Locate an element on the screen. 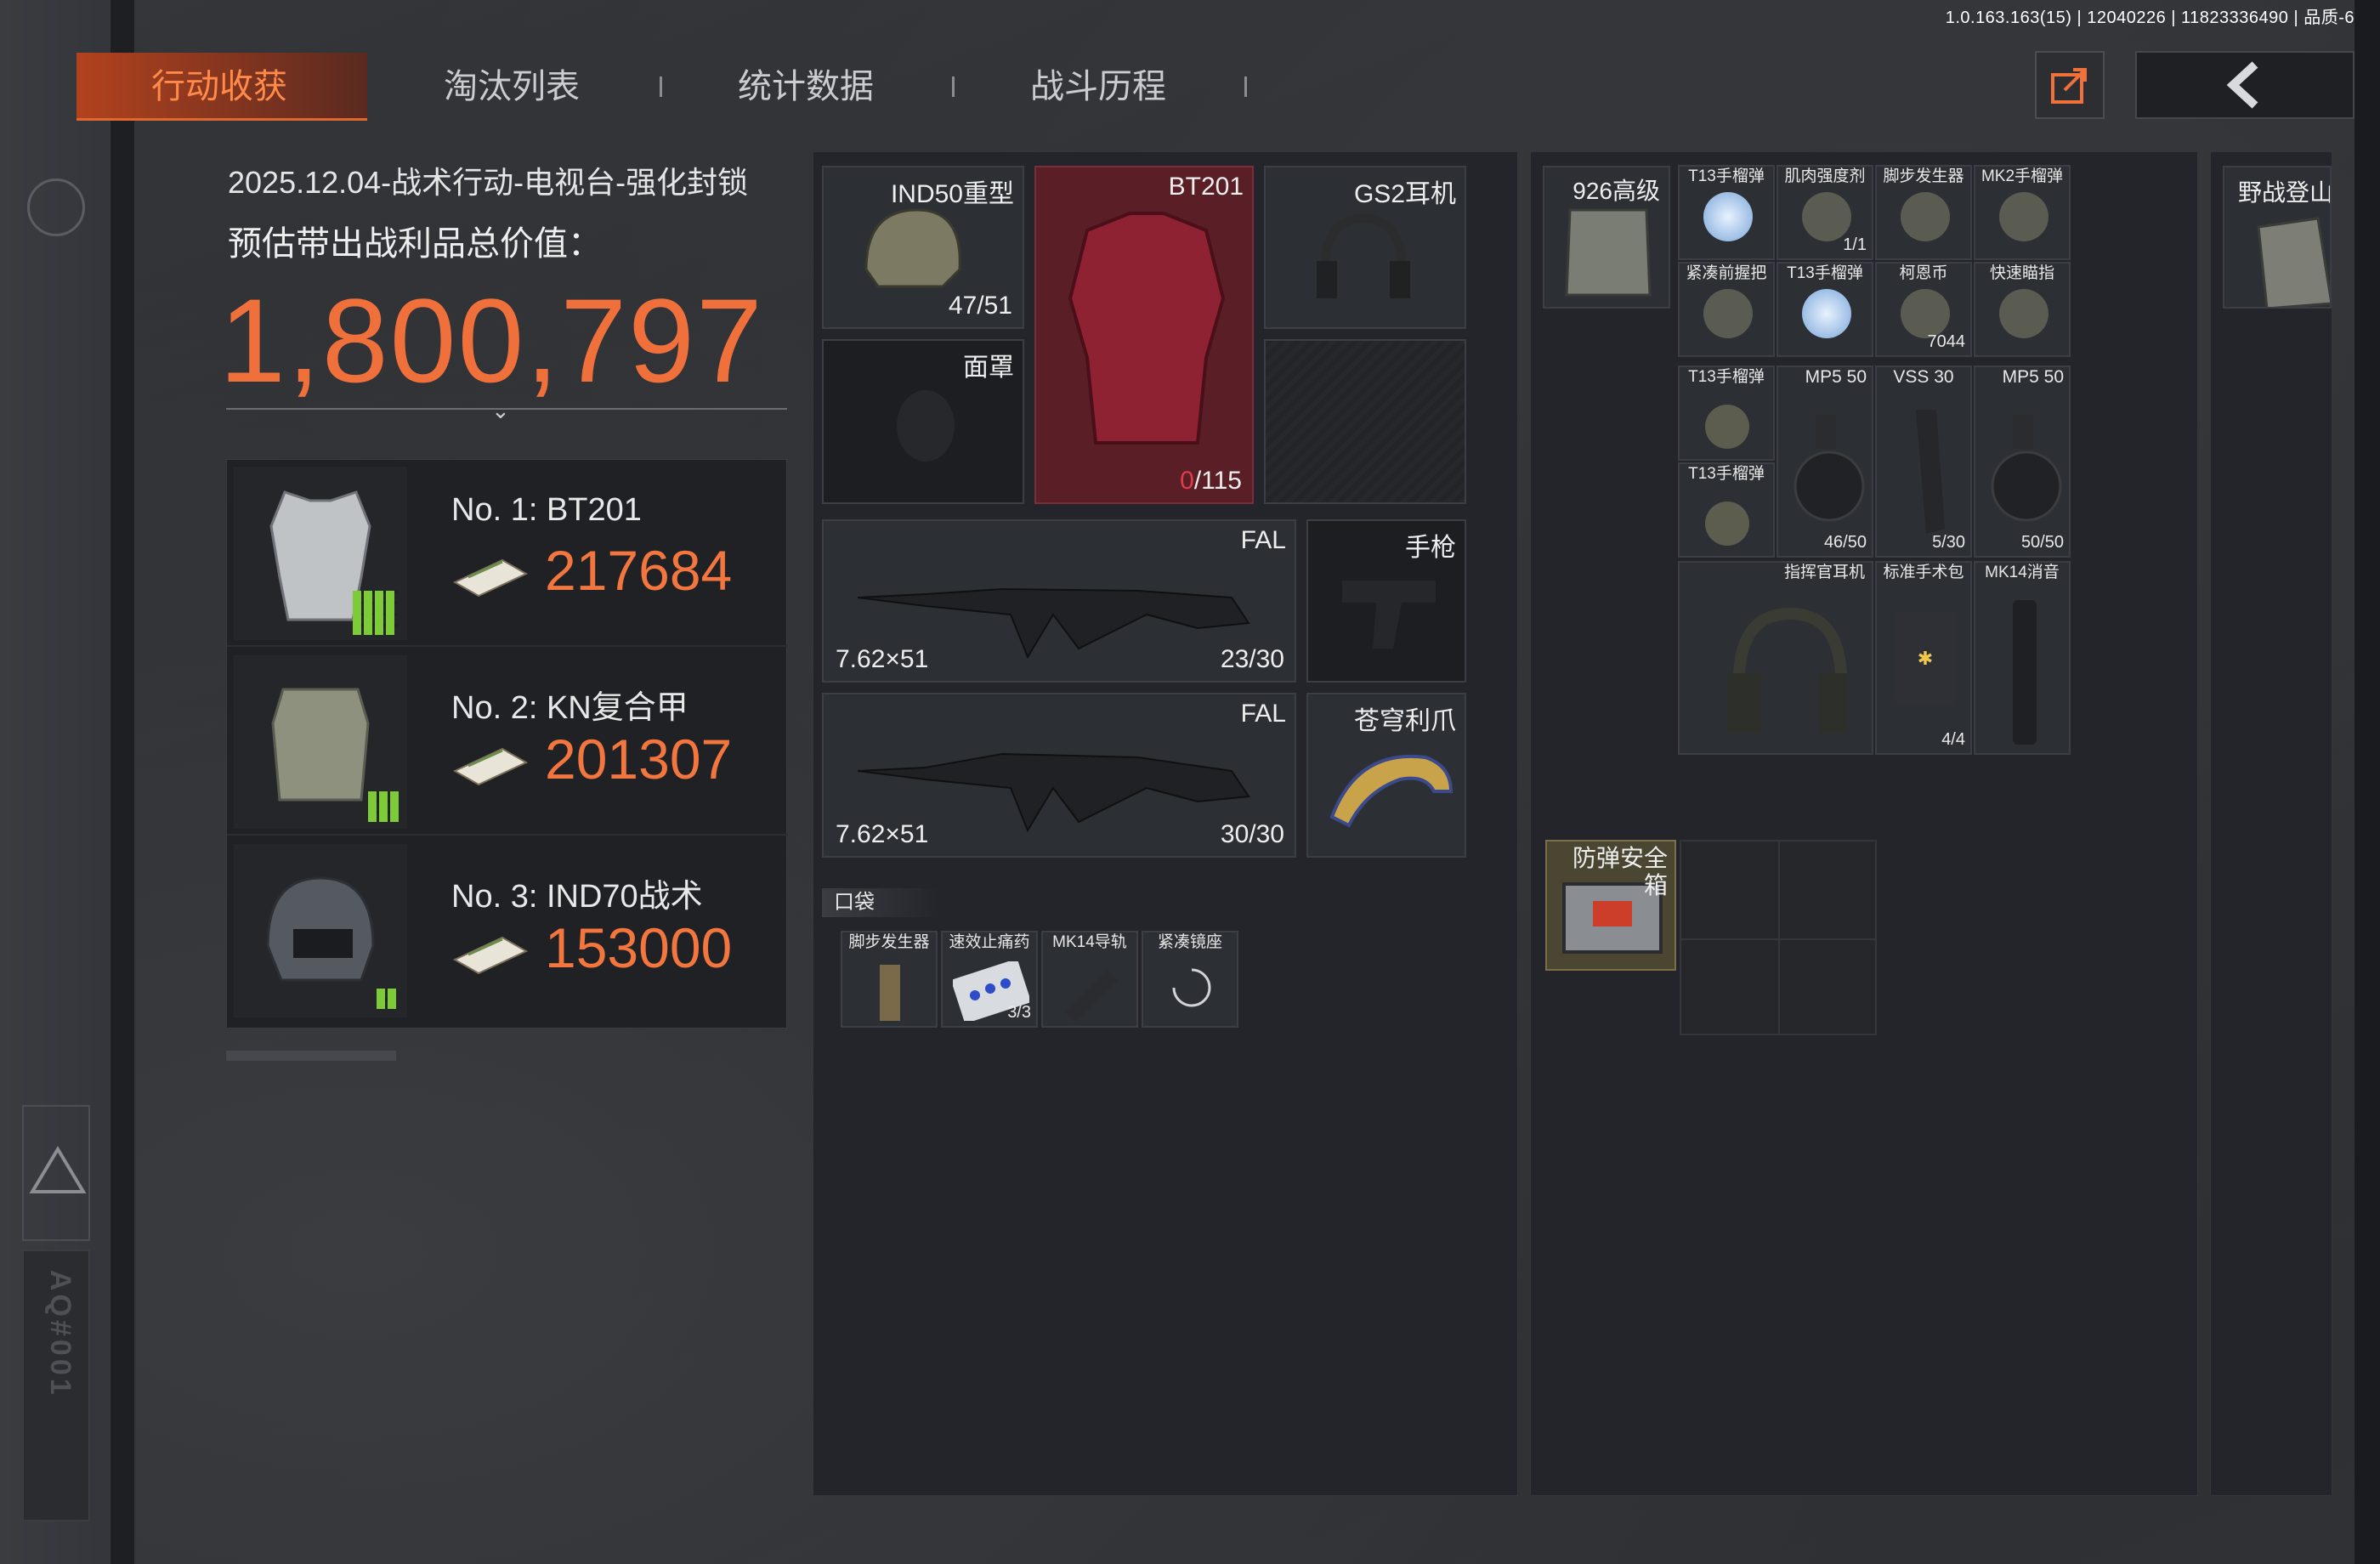 The width and height of the screenshot is (2380, 1564). chevron-left-icon is located at coordinates (2242, 85).